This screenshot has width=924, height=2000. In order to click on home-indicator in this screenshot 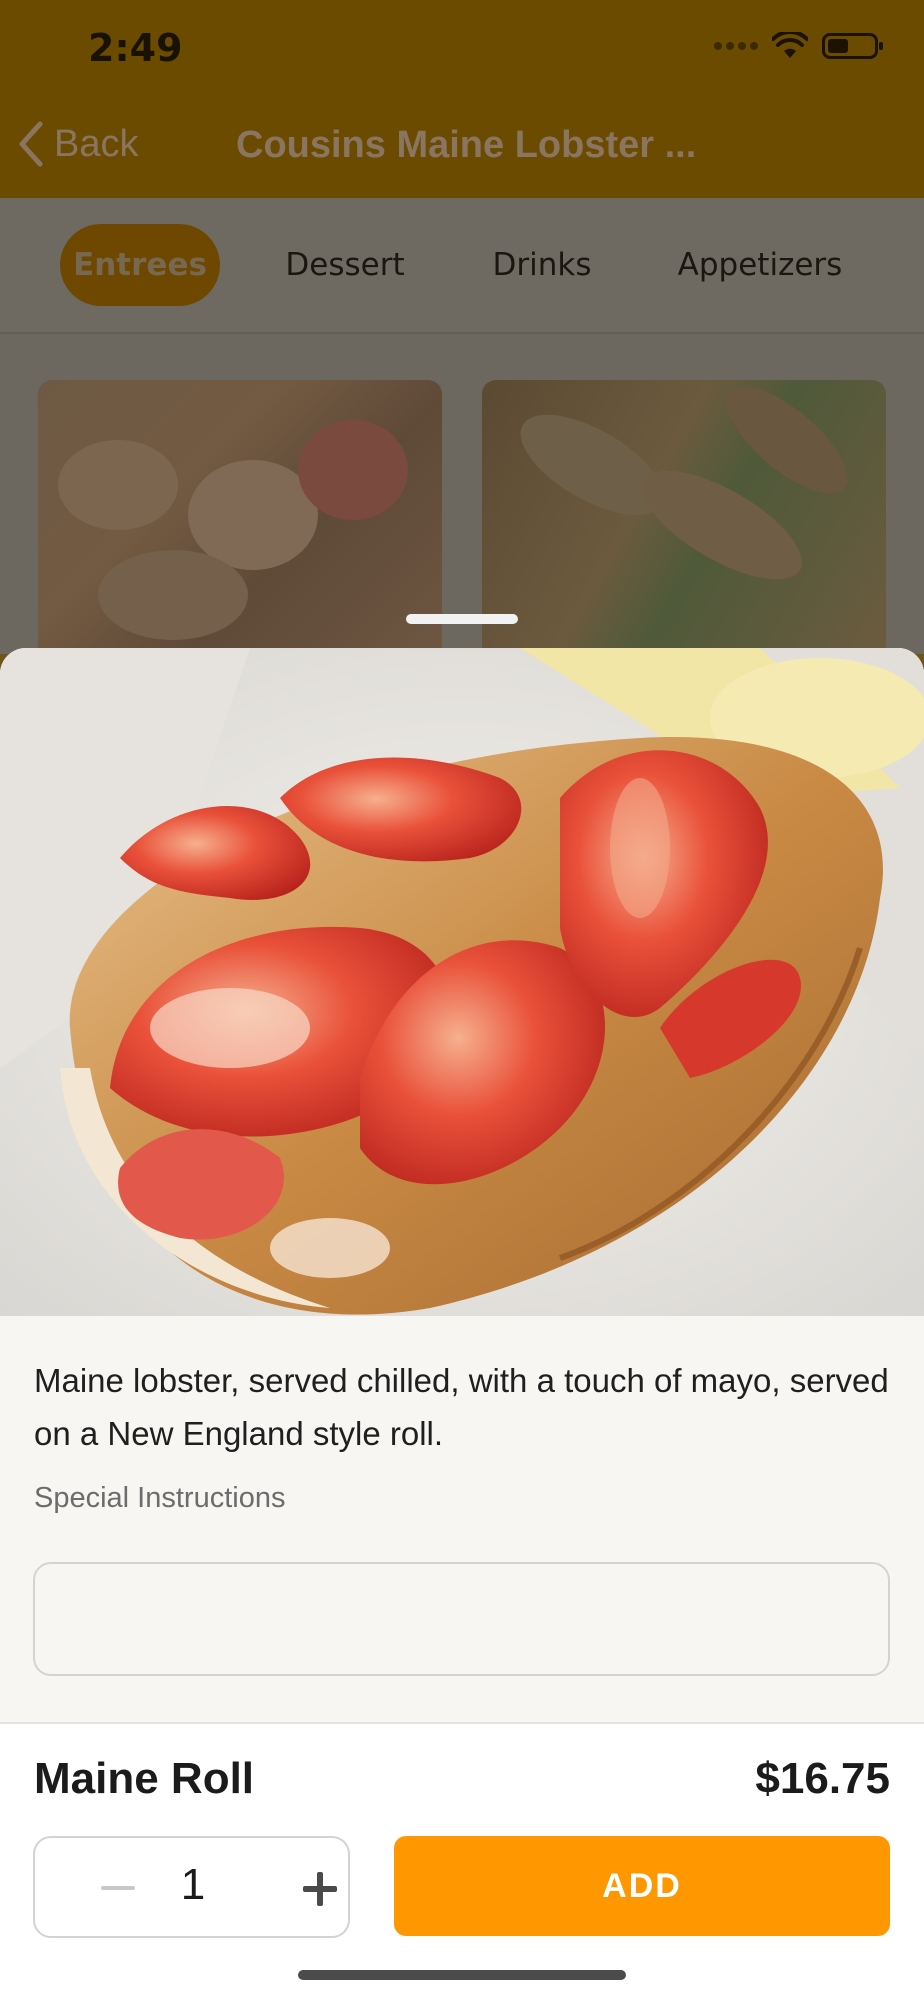, I will do `click(462, 1975)`.